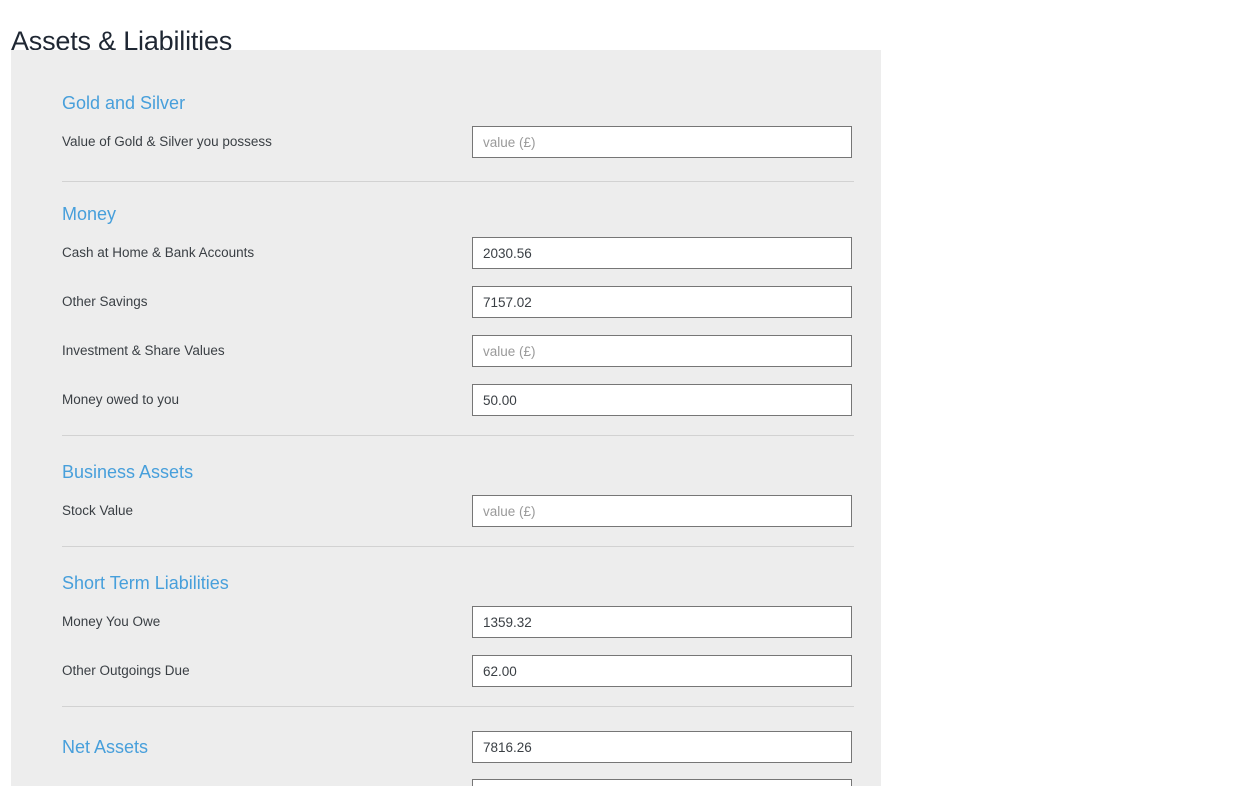  What do you see at coordinates (446, 253) in the screenshot?
I see `row-cash-at-home-and-bank-accounts: Cash at Home & Bank Accounts` at bounding box center [446, 253].